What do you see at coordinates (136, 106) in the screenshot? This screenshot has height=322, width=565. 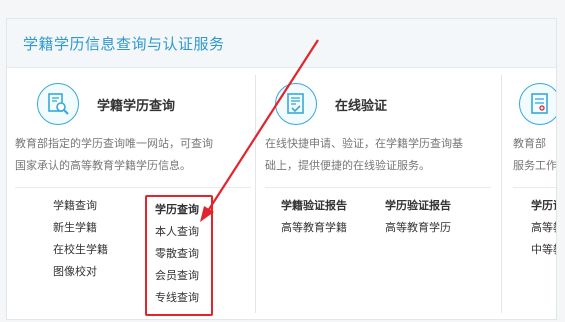 I see `card-title-degree-query: 学籍学历查询` at bounding box center [136, 106].